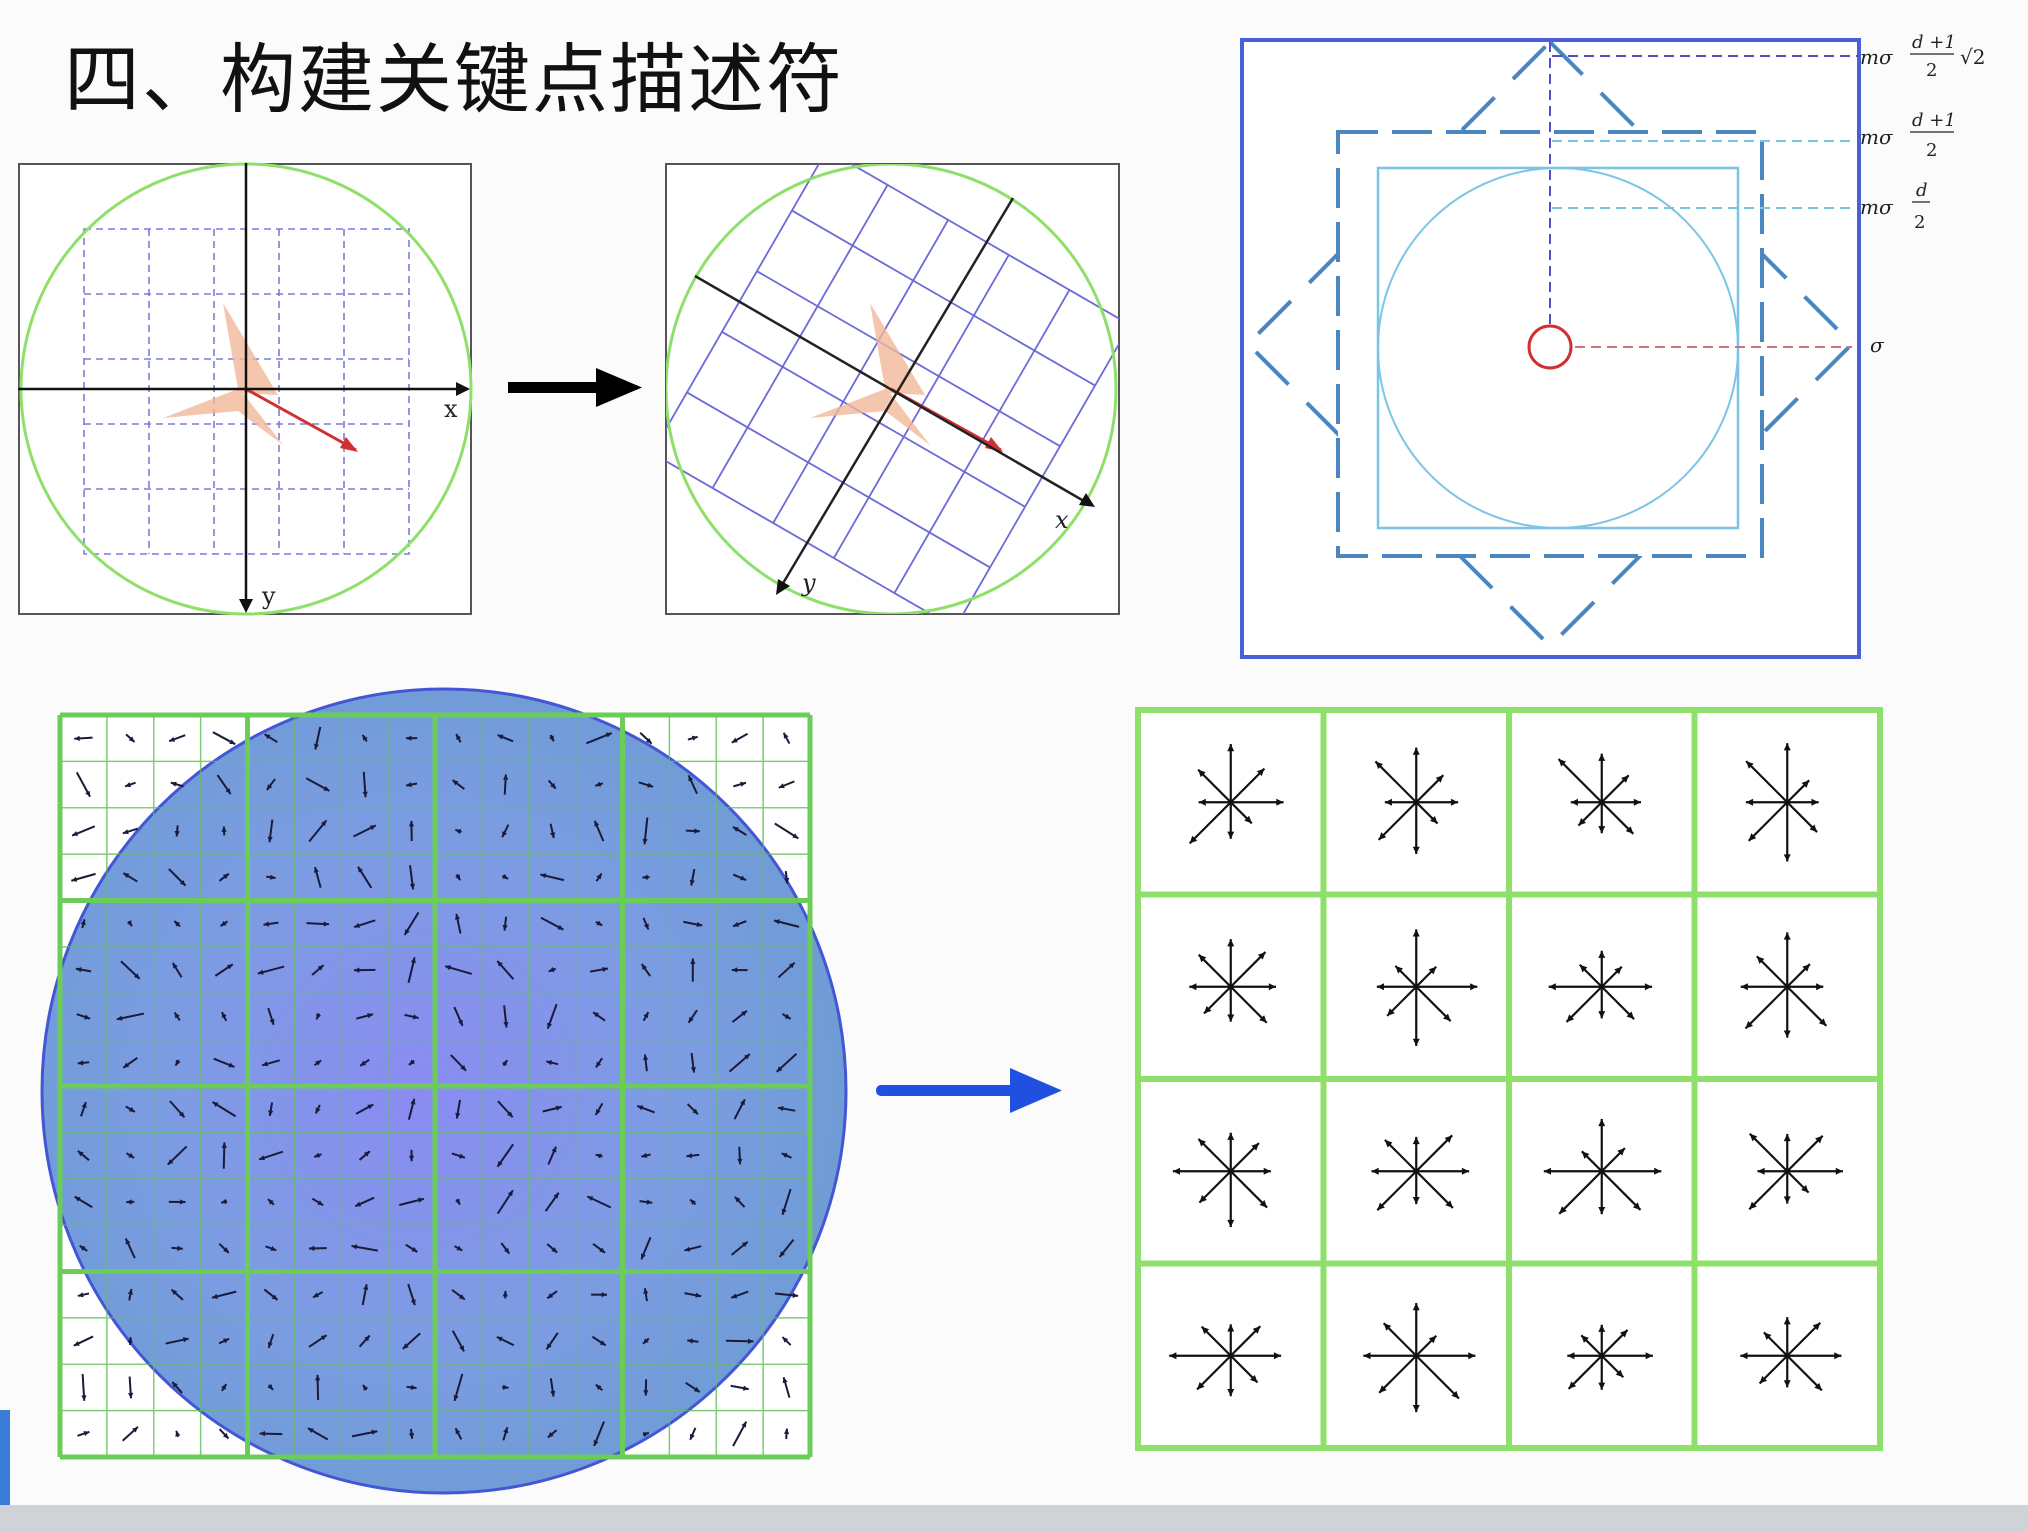 The width and height of the screenshot is (2028, 1532). What do you see at coordinates (5, 1457) in the screenshot?
I see `window-edge-accent` at bounding box center [5, 1457].